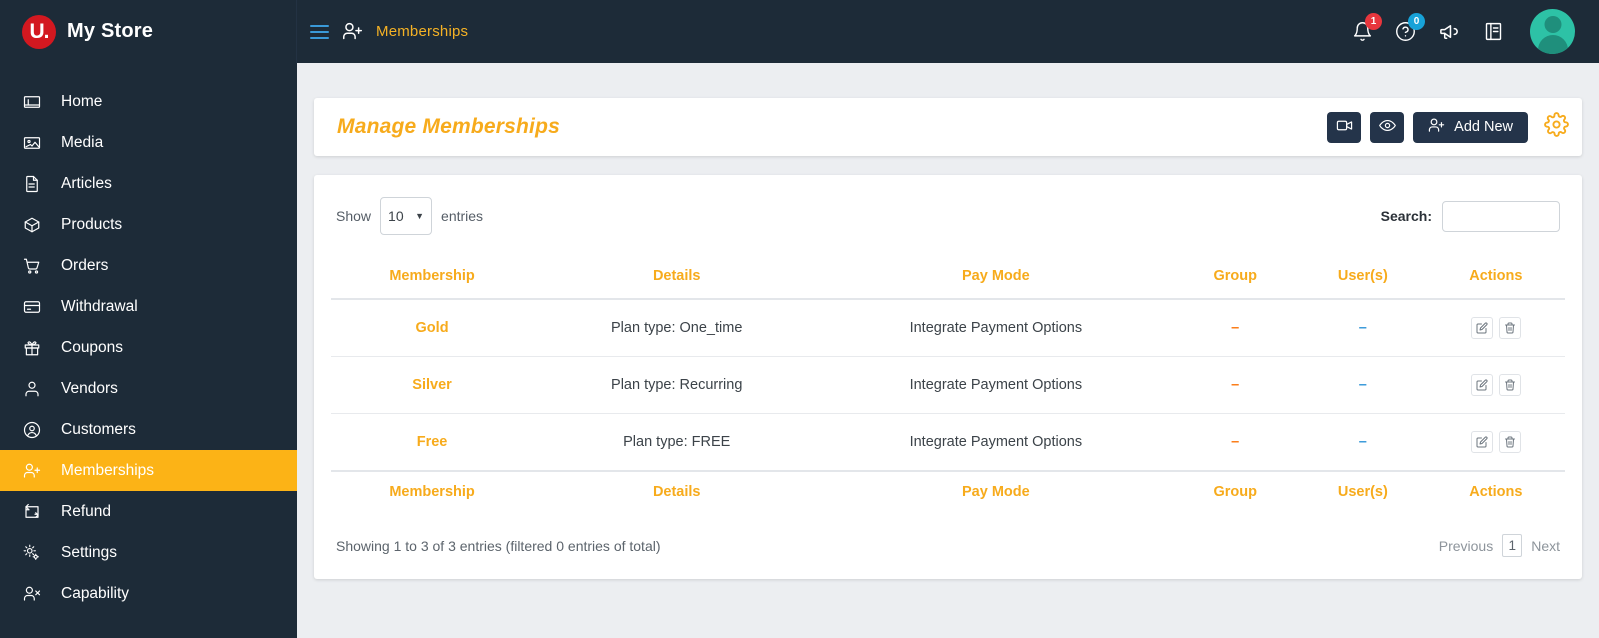 This screenshot has width=1599, height=638. I want to click on add-new-button: Add New, so click(1470, 127).